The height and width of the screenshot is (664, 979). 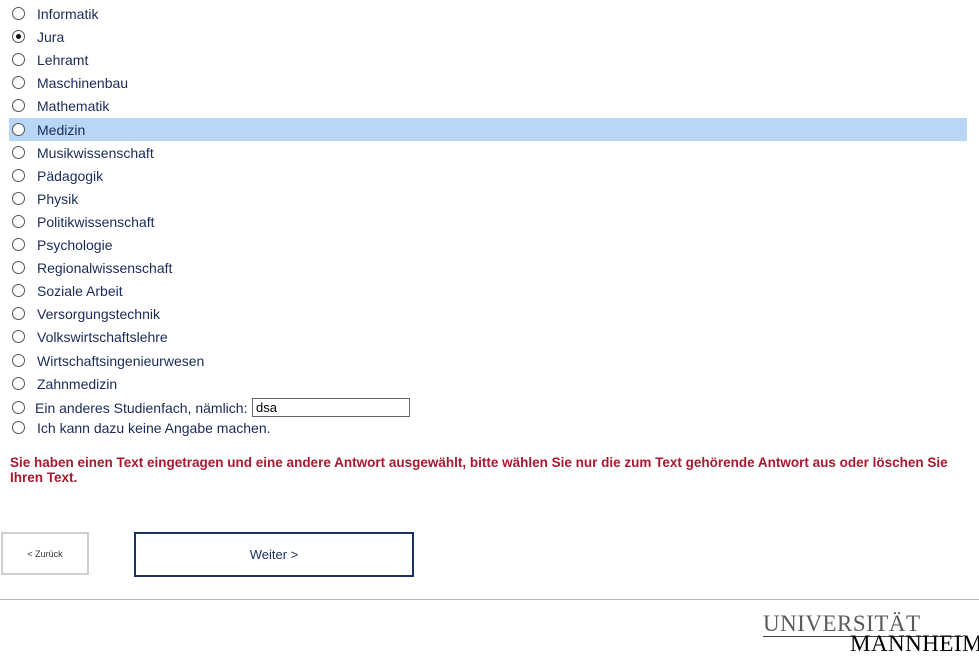 I want to click on radio-zahnmedizin, so click(x=18, y=383).